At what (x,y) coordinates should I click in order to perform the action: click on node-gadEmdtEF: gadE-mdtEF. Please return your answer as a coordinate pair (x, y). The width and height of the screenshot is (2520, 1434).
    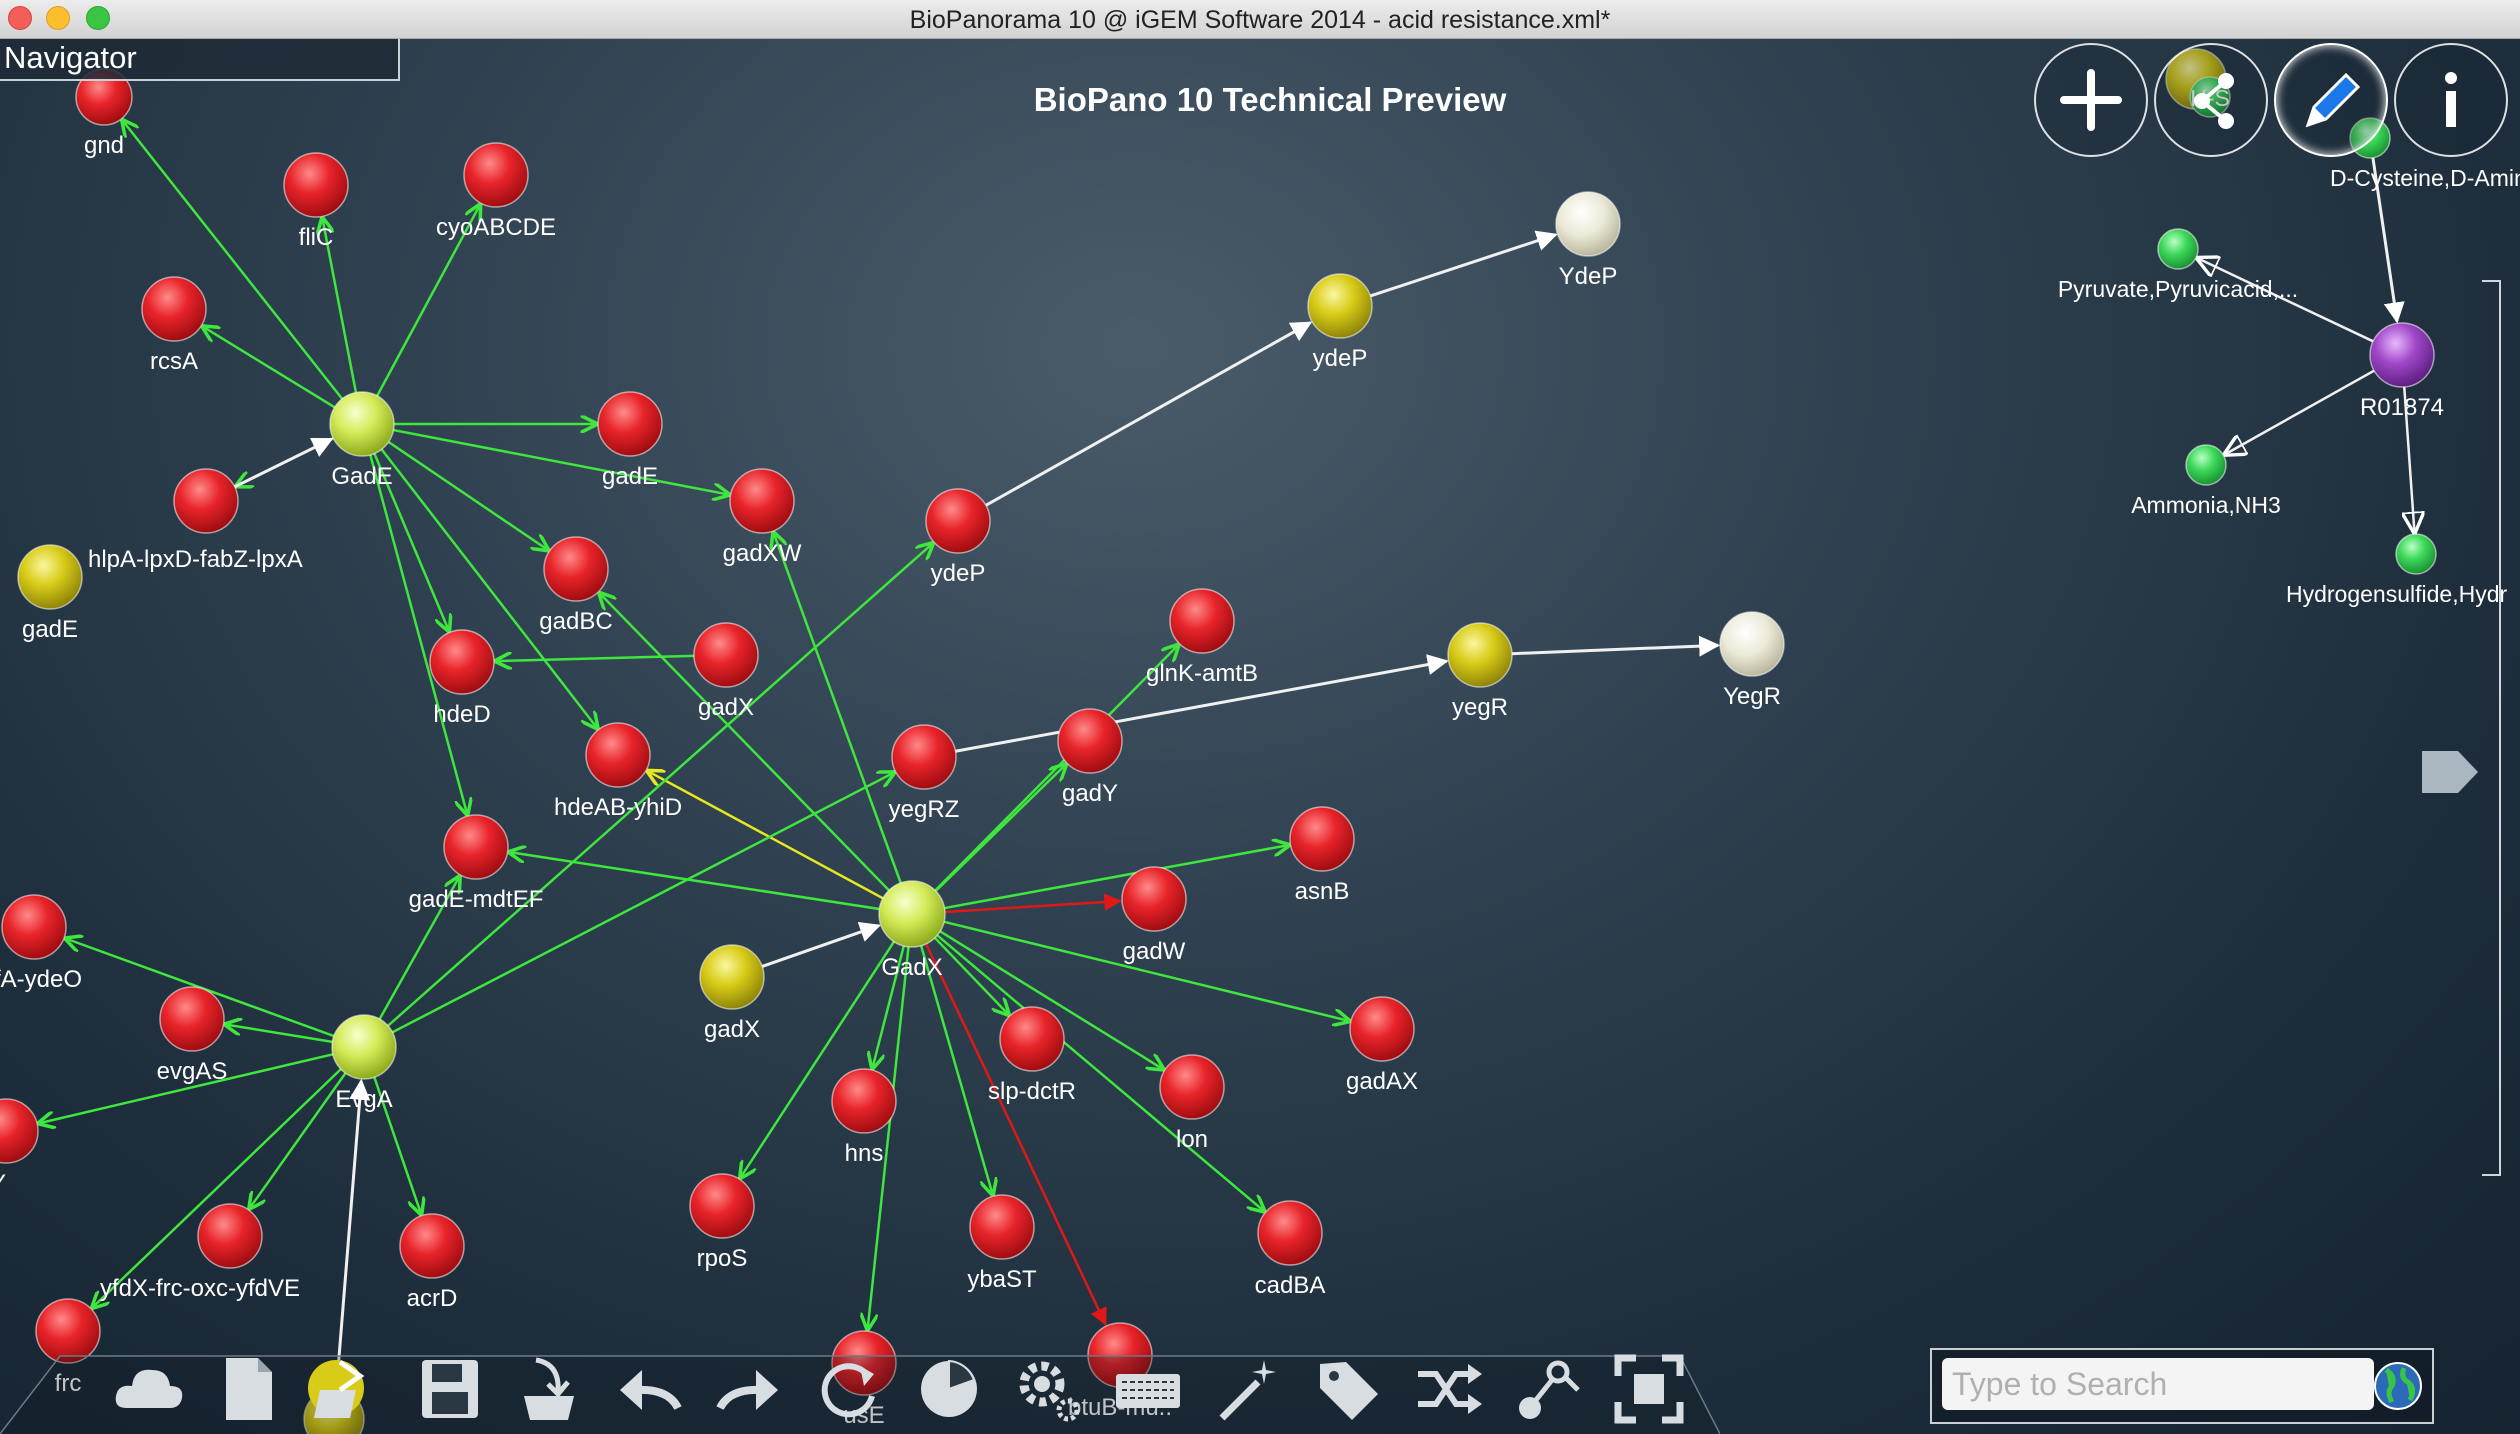
    Looking at the image, I should click on (476, 863).